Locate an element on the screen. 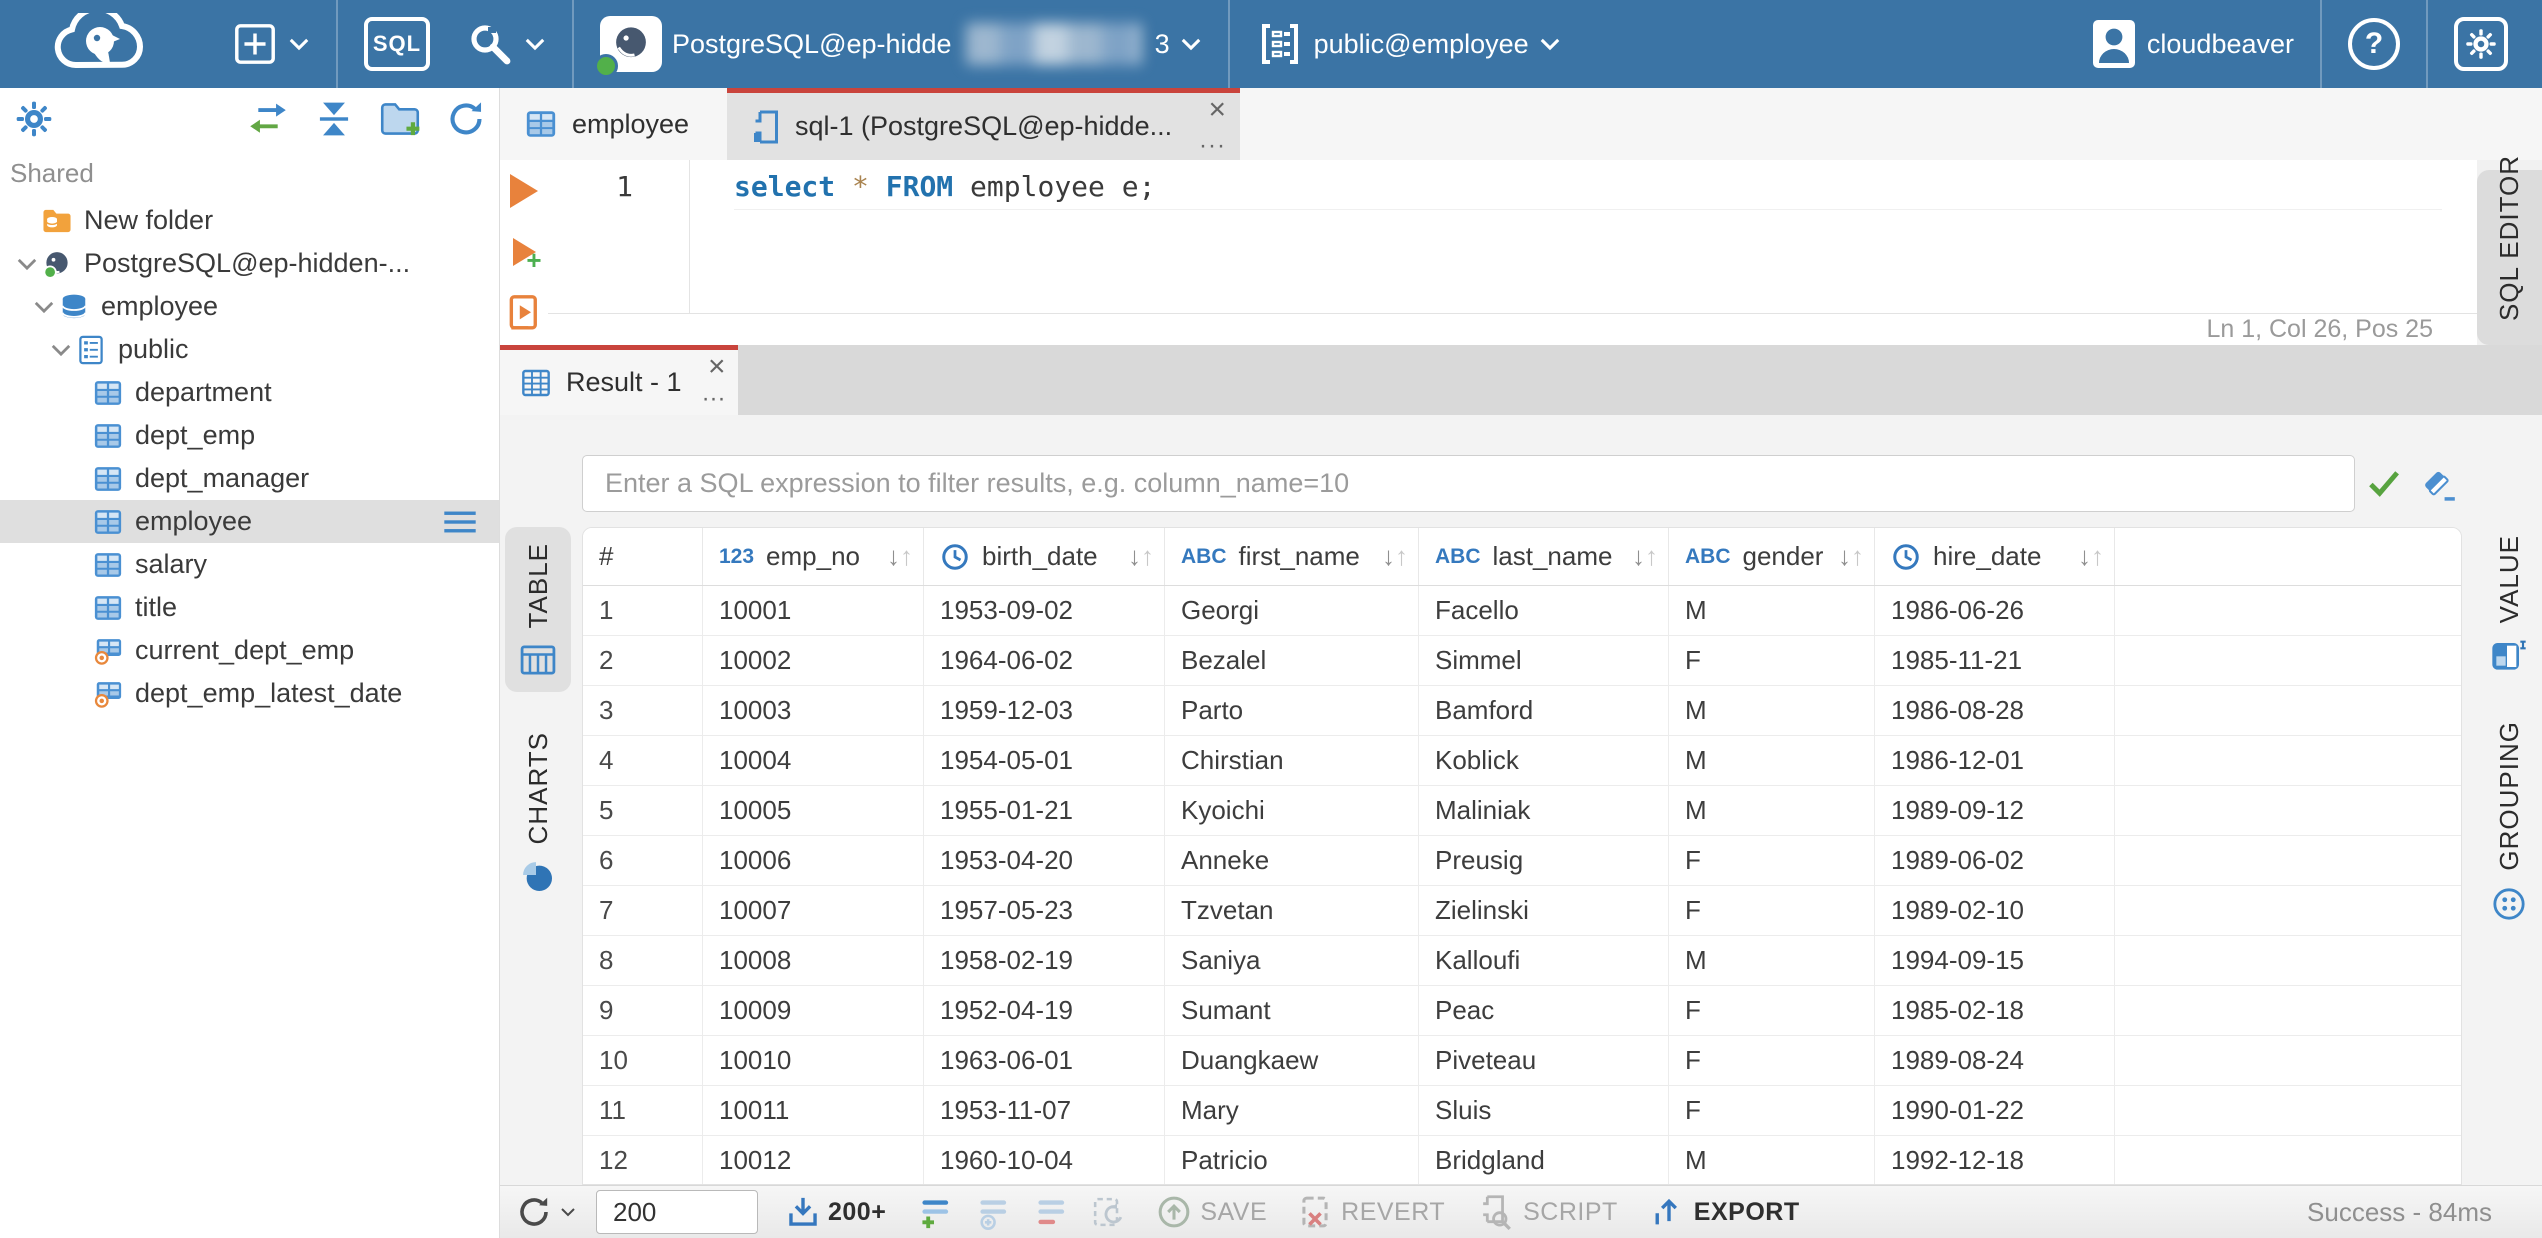 This screenshot has width=2542, height=1238. filter-input is located at coordinates (1468, 483).